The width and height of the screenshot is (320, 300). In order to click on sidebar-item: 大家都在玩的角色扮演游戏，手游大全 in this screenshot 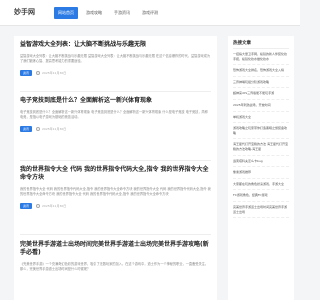, I will do `click(261, 186)`.